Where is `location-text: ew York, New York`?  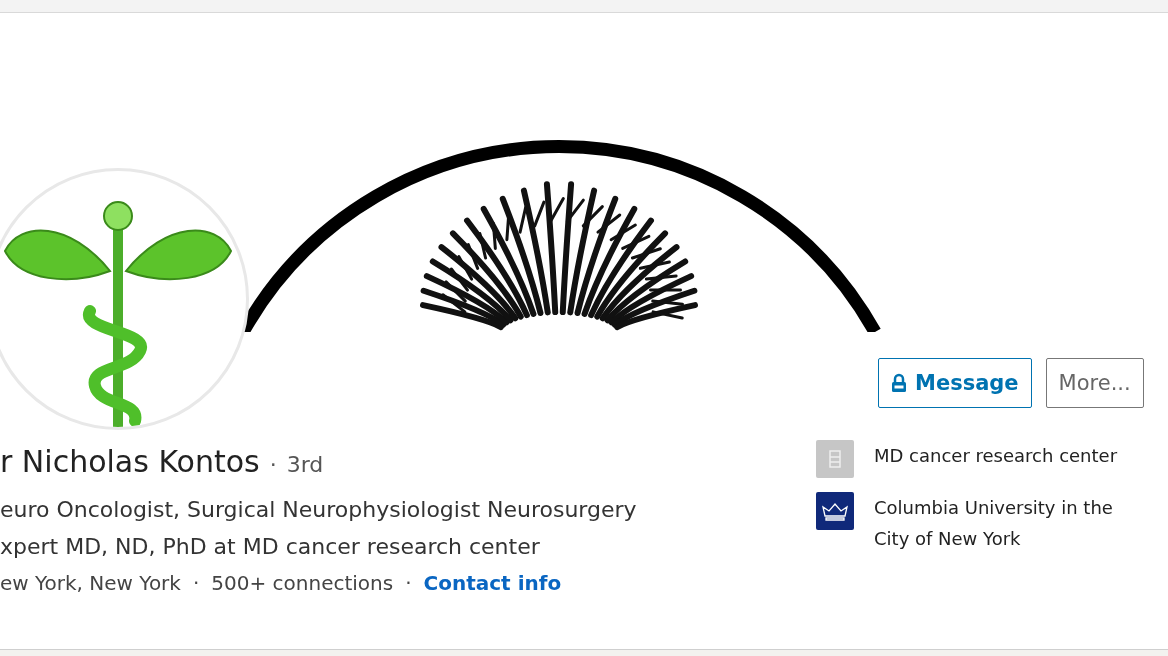 location-text: ew York, New York is located at coordinates (90, 583).